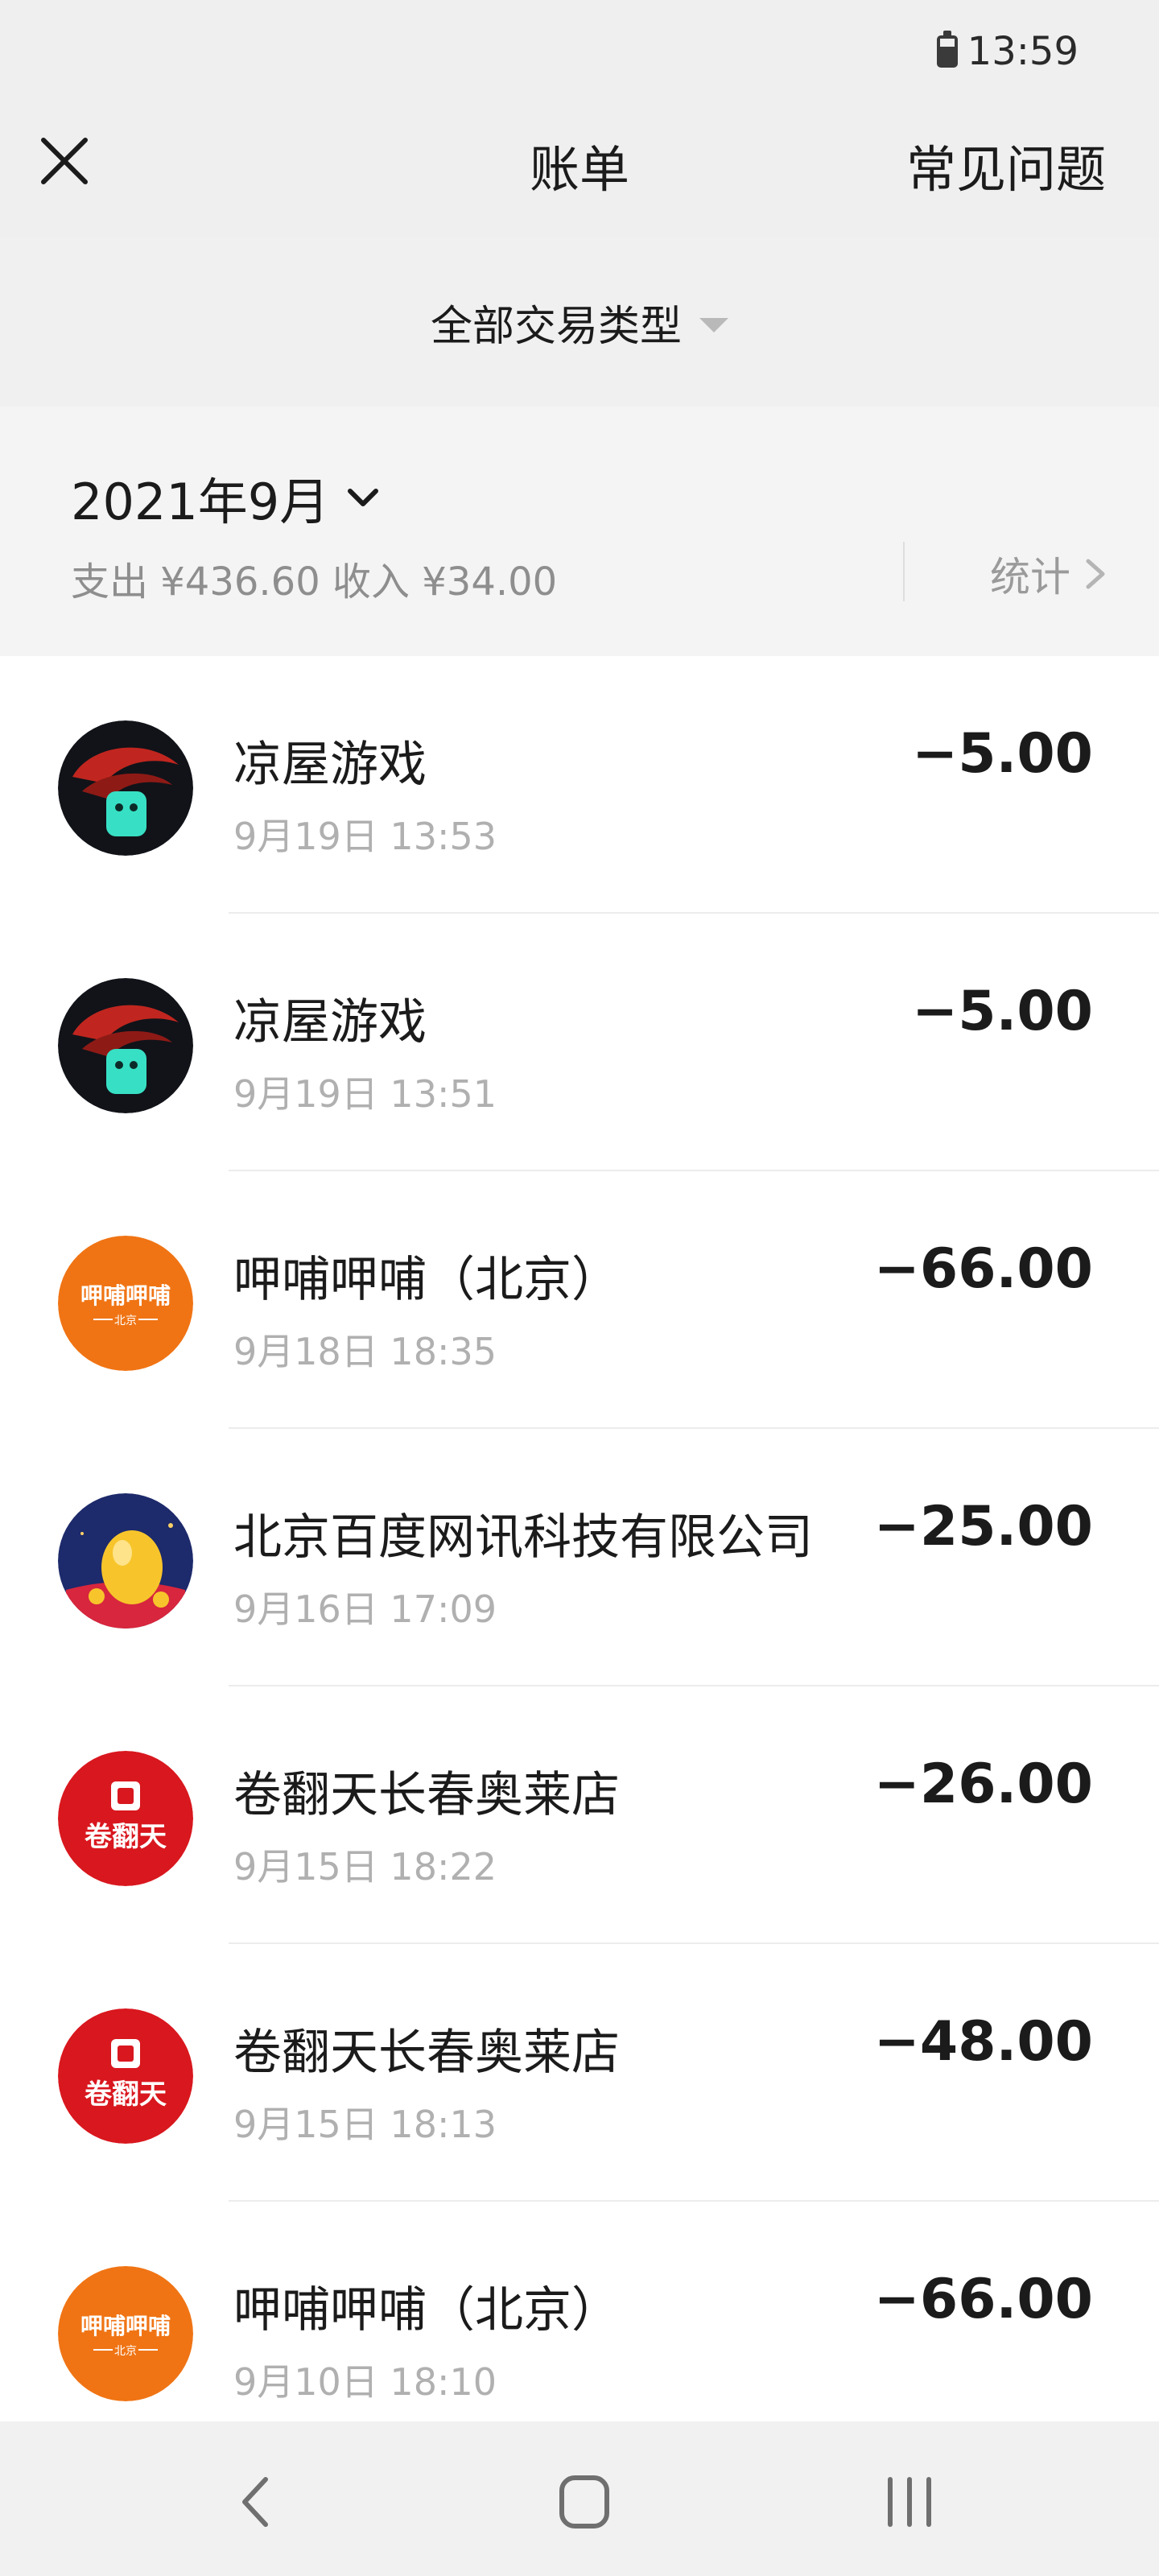 The image size is (1159, 2576). I want to click on chevron-down-icon, so click(363, 497).